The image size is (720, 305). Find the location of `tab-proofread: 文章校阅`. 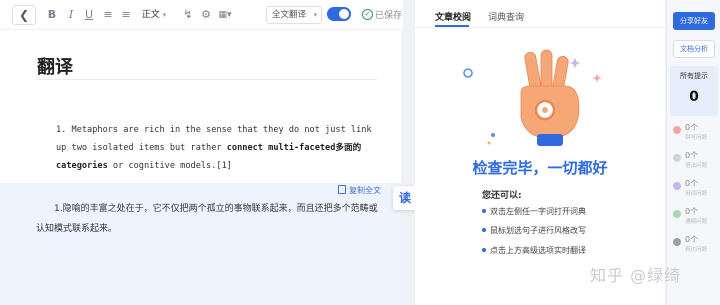

tab-proofread: 文章校阅 is located at coordinates (453, 16).